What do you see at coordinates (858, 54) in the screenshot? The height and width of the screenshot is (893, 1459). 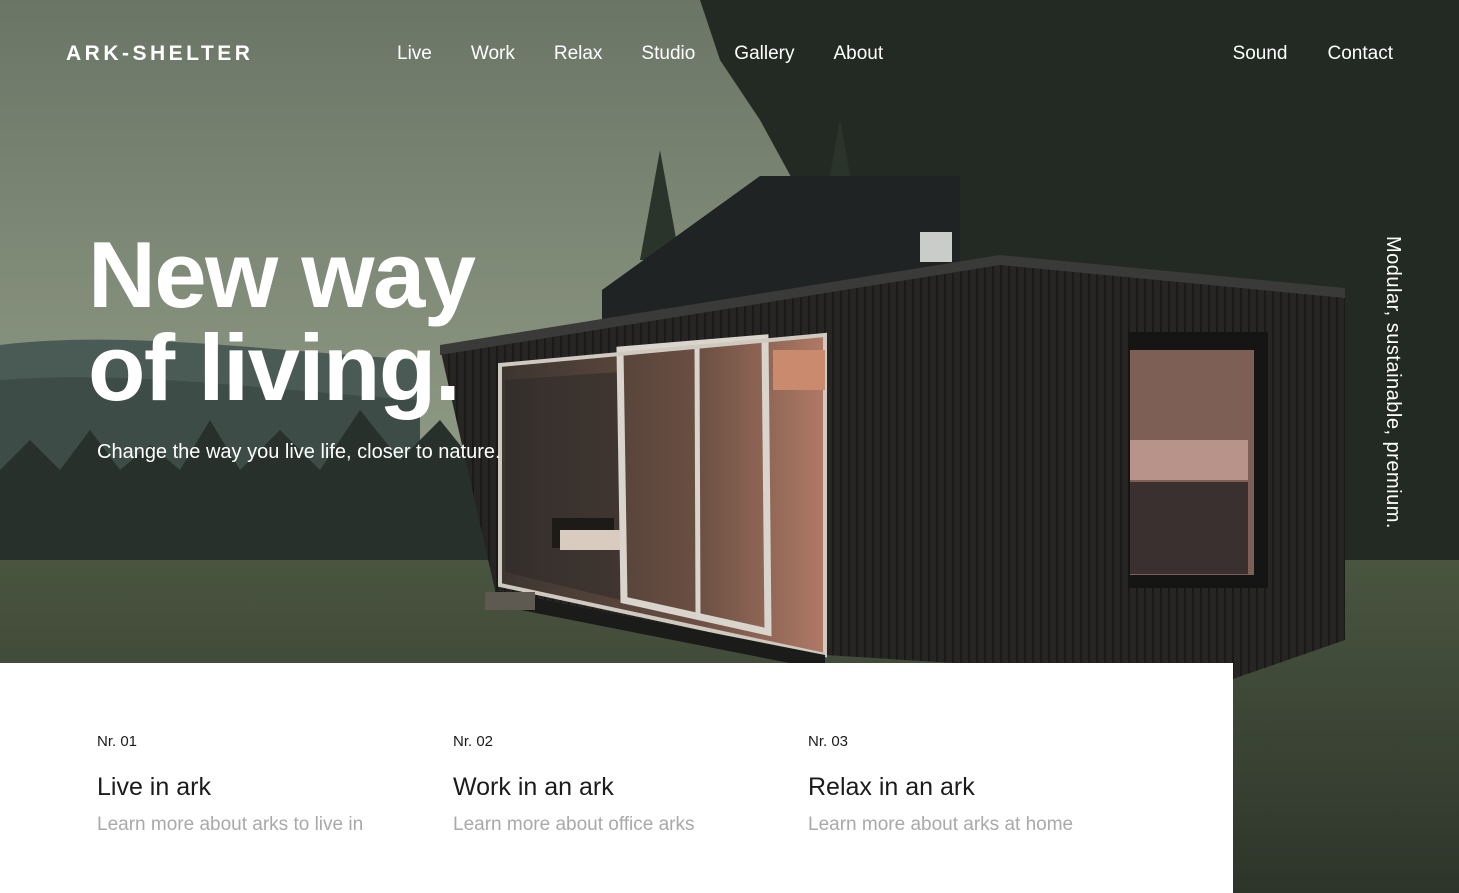 I see `nav-link-about: About` at bounding box center [858, 54].